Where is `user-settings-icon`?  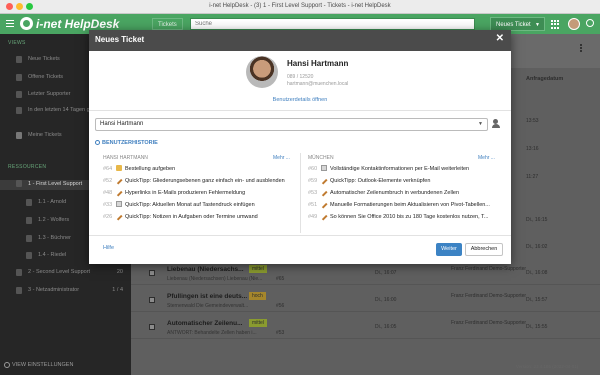
user-settings-icon is located at coordinates (497, 124).